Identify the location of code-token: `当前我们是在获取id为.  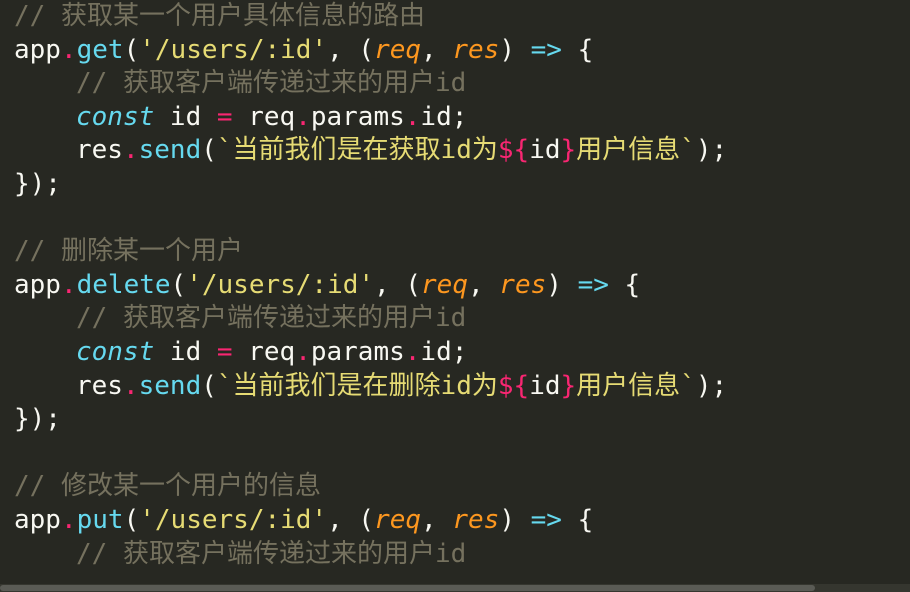
(357, 150).